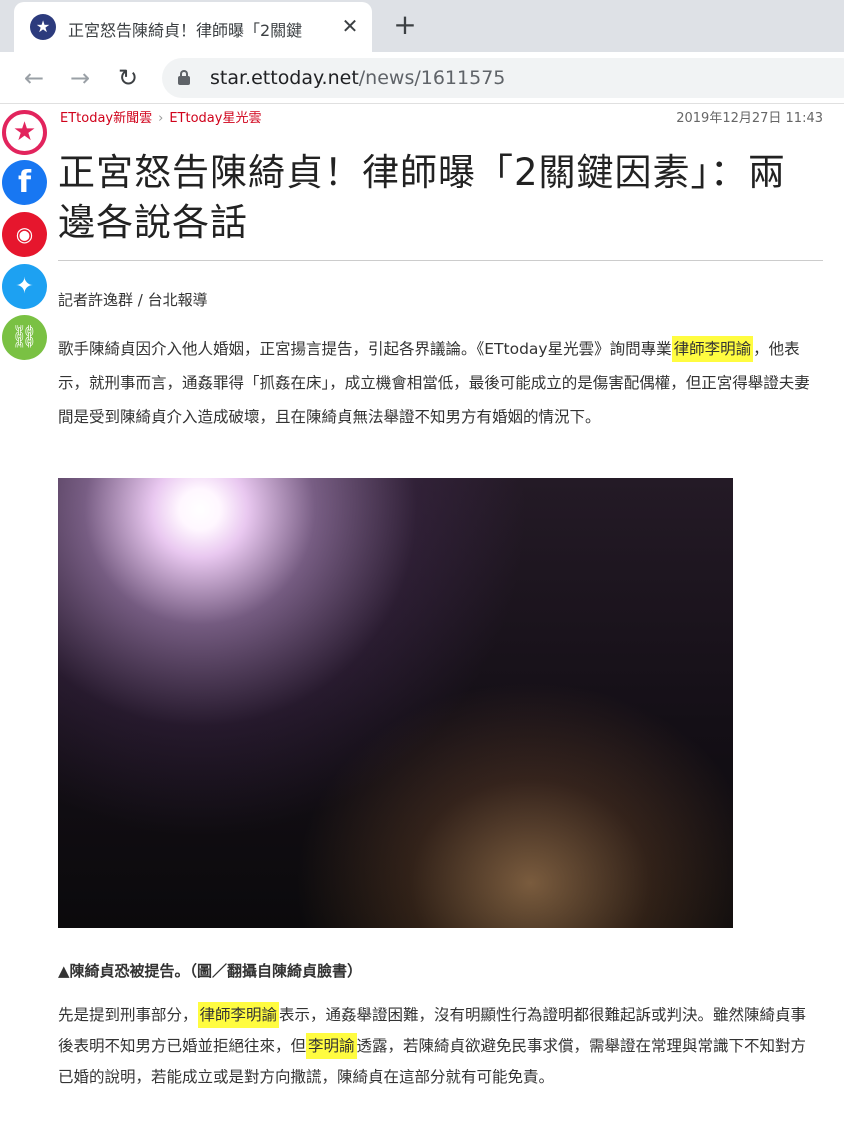  What do you see at coordinates (331, 1046) in the screenshot?
I see `highlighted-name: 李明諭` at bounding box center [331, 1046].